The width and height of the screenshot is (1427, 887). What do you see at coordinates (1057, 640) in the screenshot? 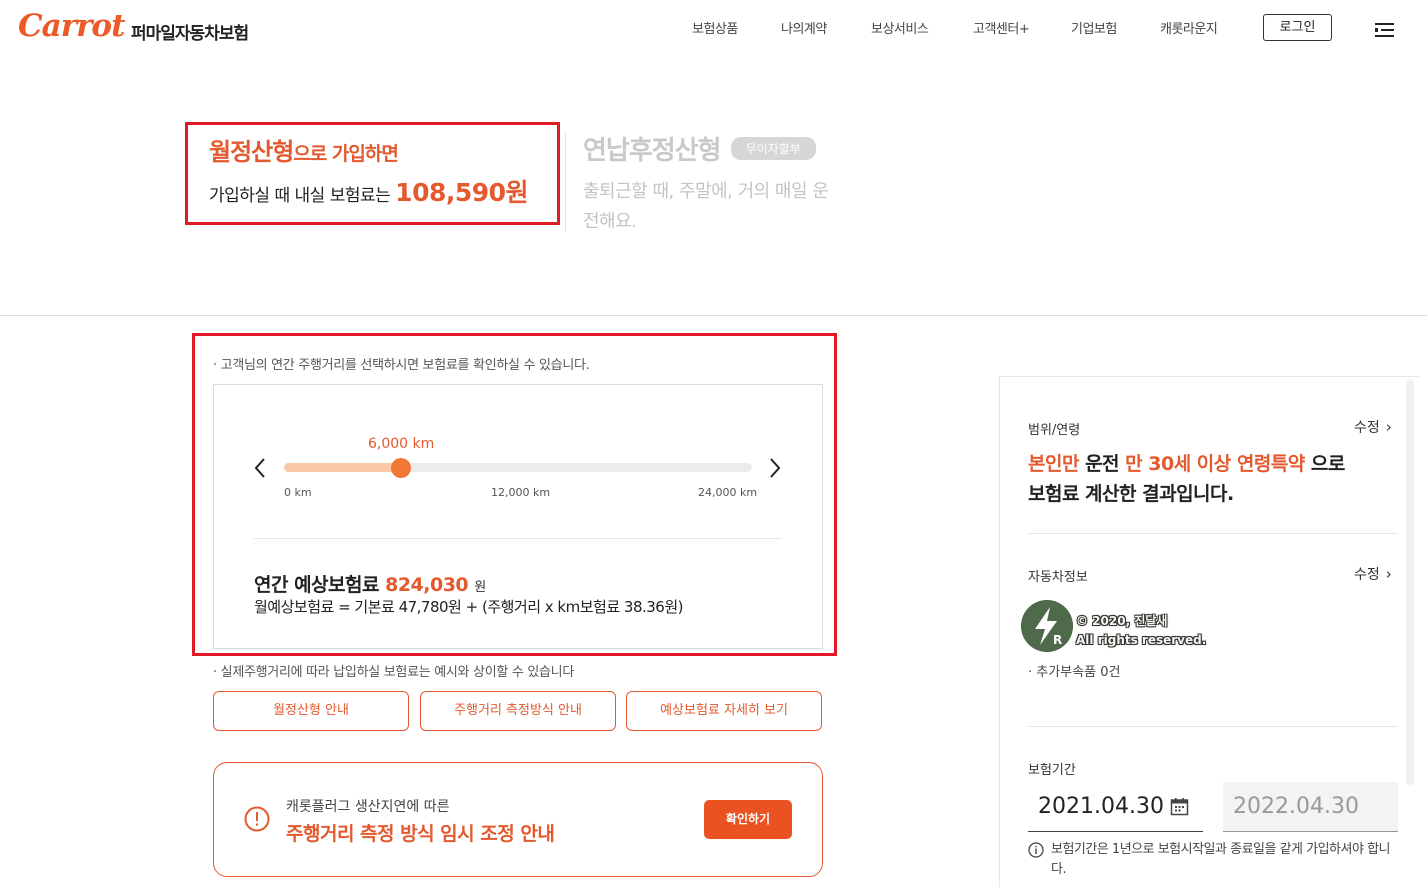
I see `svg-text: R` at bounding box center [1057, 640].